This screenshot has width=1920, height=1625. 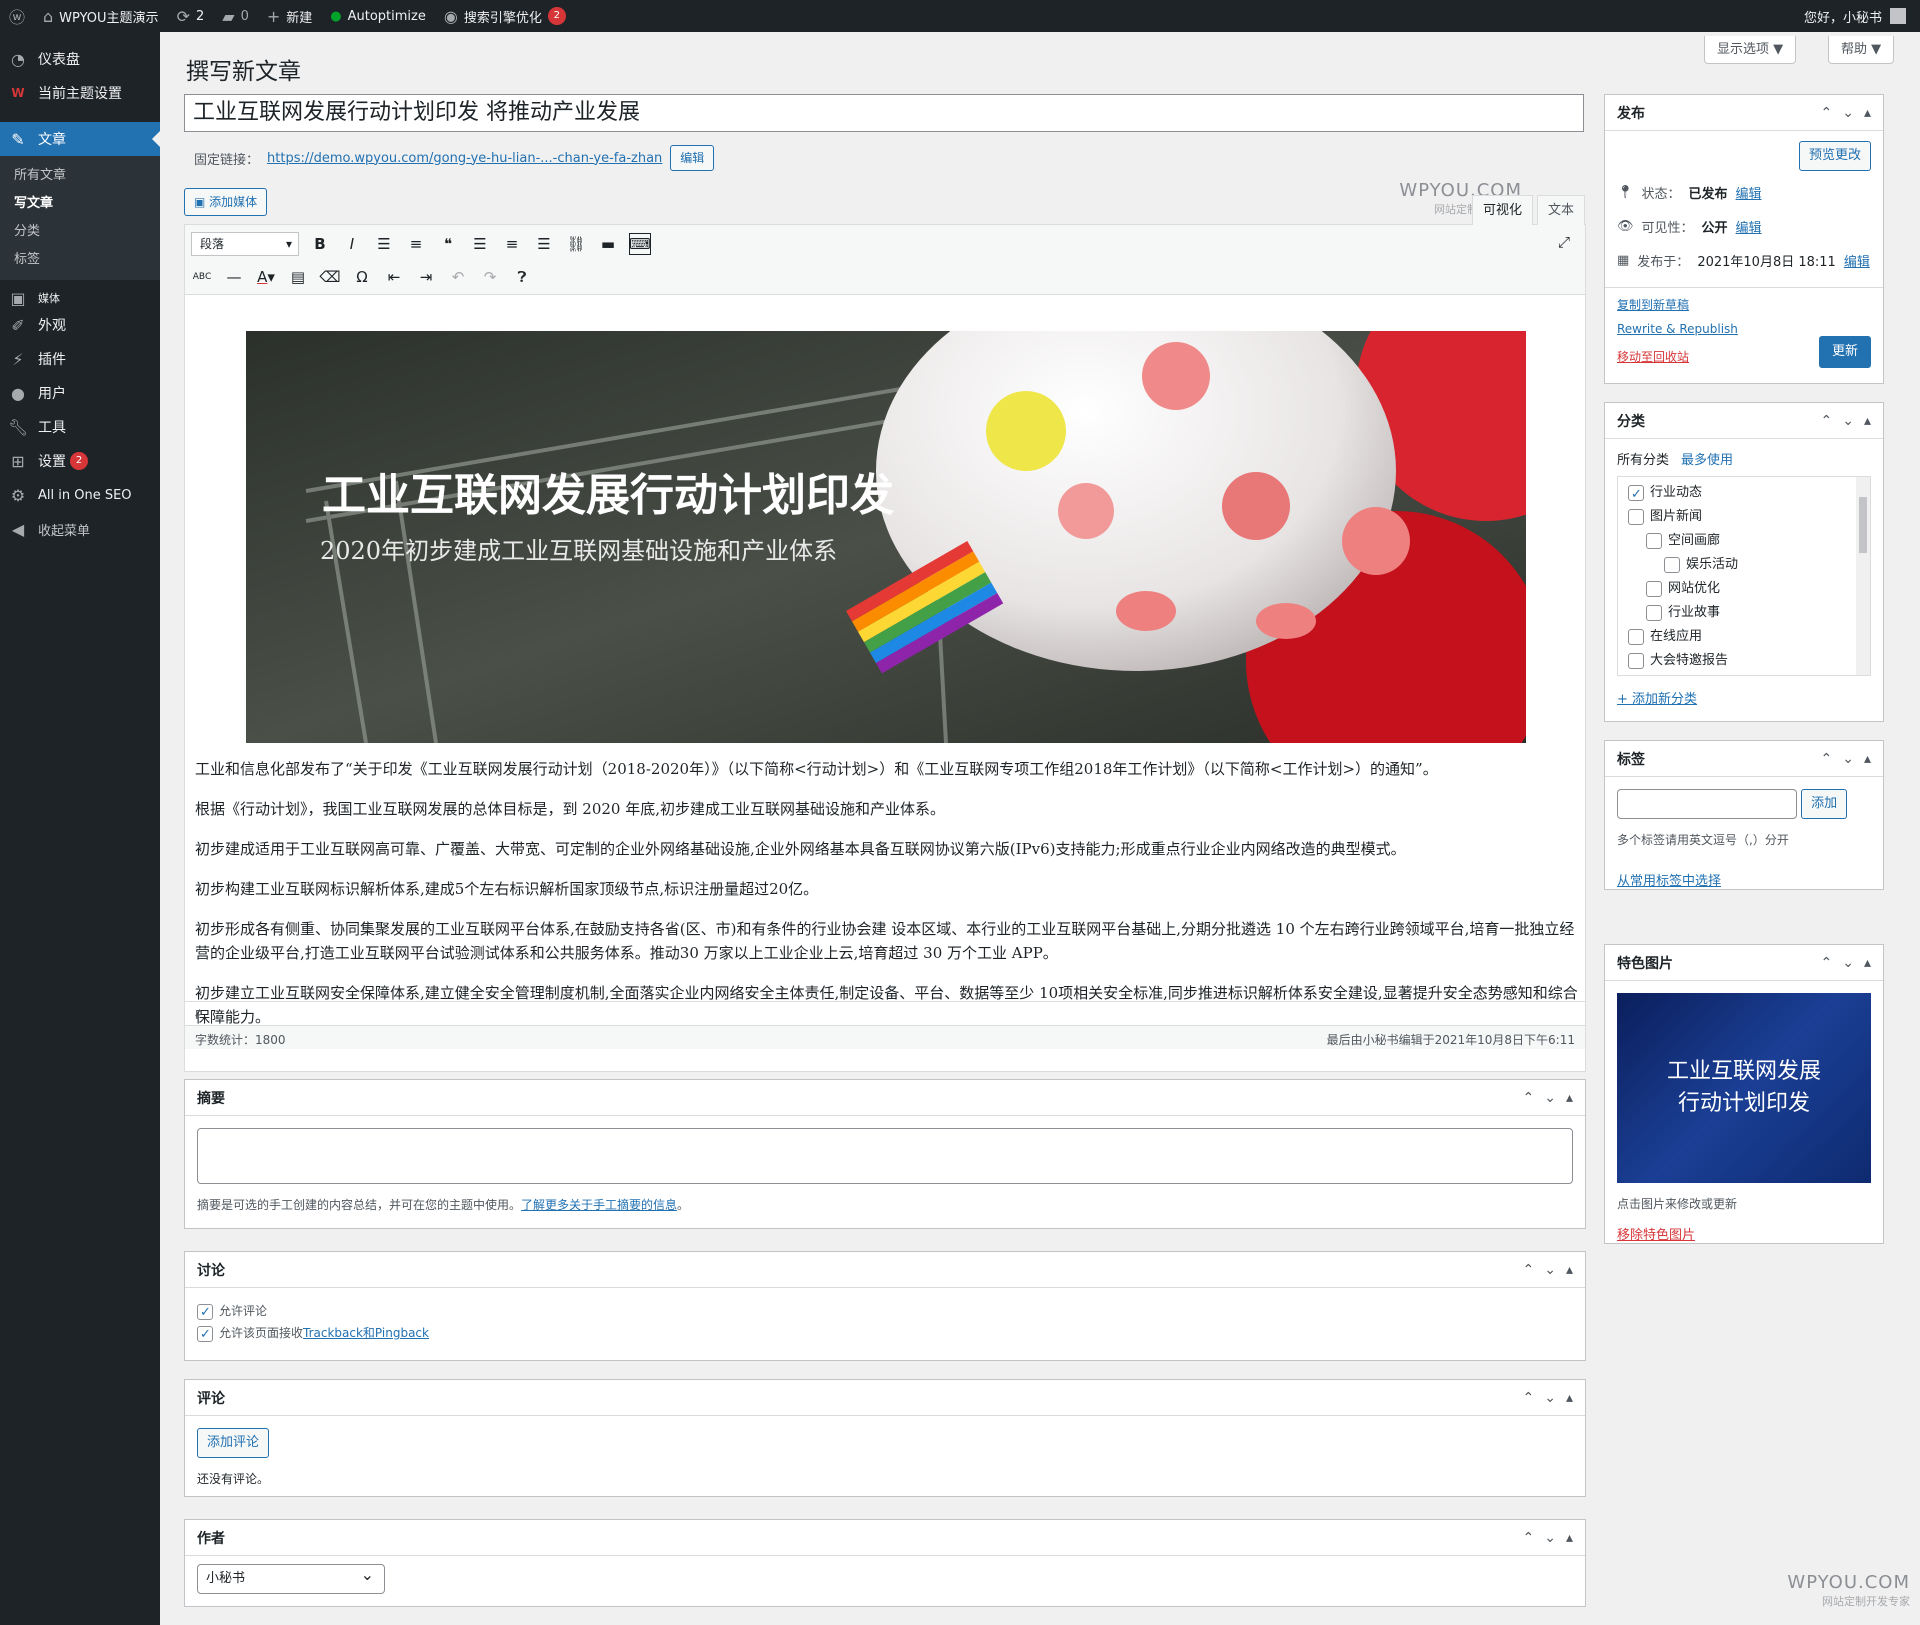 I want to click on add-comment-button: 添加评论, so click(x=233, y=1443).